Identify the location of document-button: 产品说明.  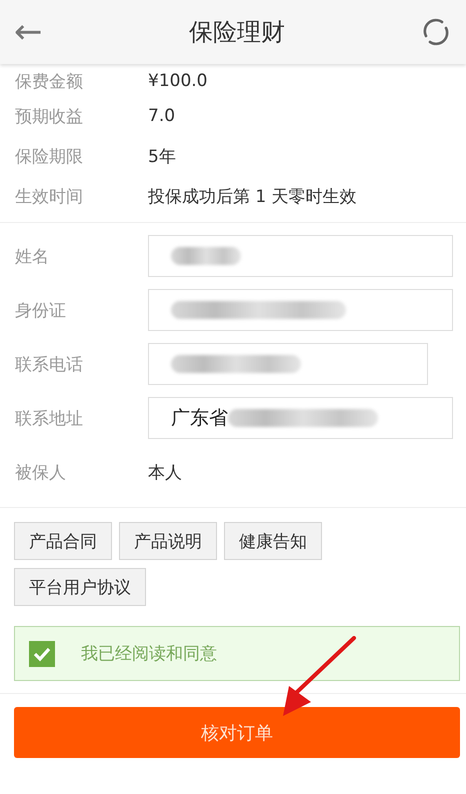
(168, 541).